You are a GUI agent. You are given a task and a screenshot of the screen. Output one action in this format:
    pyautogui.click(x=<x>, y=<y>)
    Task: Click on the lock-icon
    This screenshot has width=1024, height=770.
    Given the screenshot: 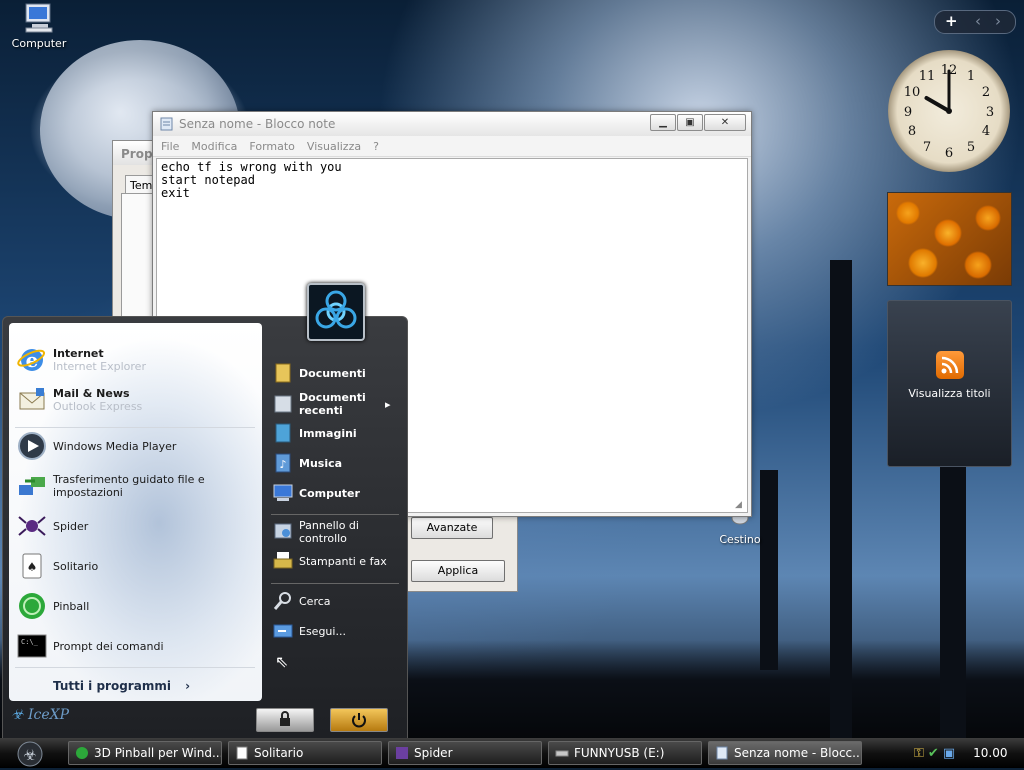 What is the action you would take?
    pyautogui.click(x=285, y=718)
    